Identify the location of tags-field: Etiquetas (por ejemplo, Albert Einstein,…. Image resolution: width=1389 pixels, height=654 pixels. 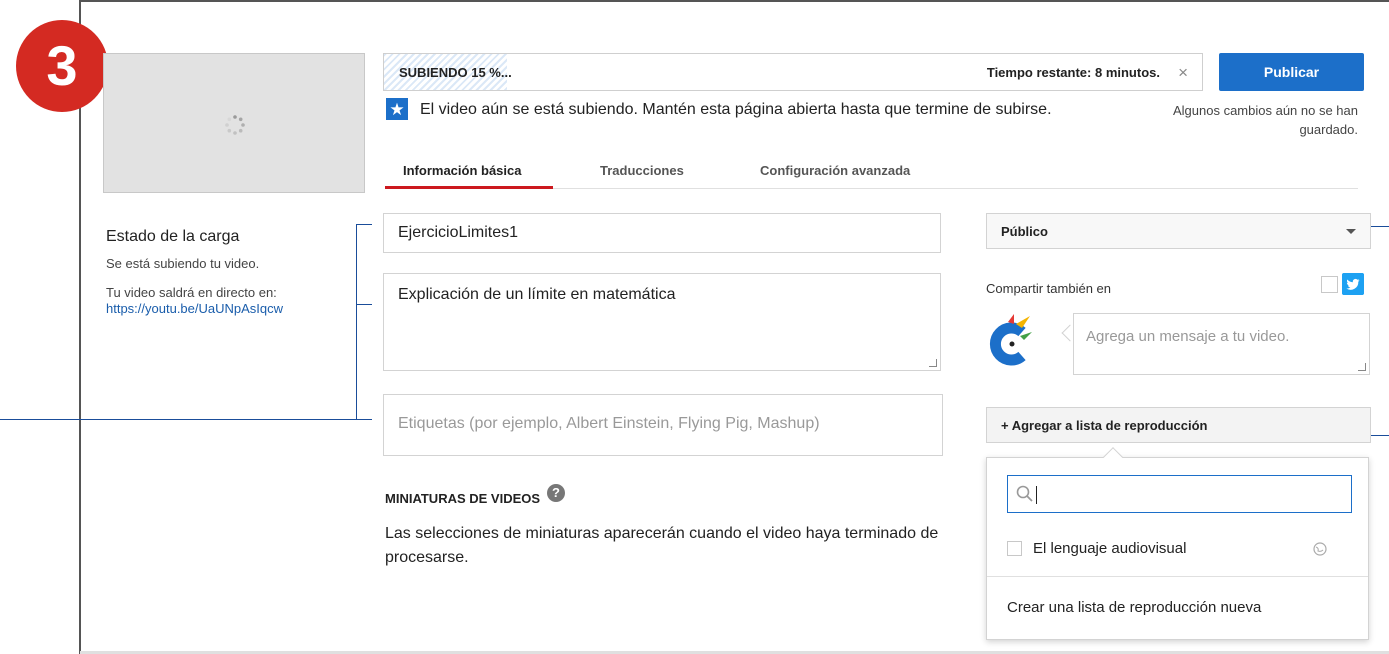
(663, 425).